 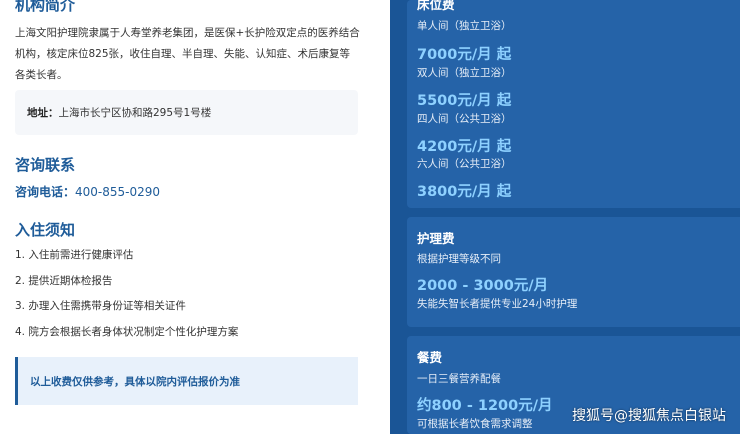 I want to click on care-fee-price: 2000 - 3000元/月, so click(x=483, y=286).